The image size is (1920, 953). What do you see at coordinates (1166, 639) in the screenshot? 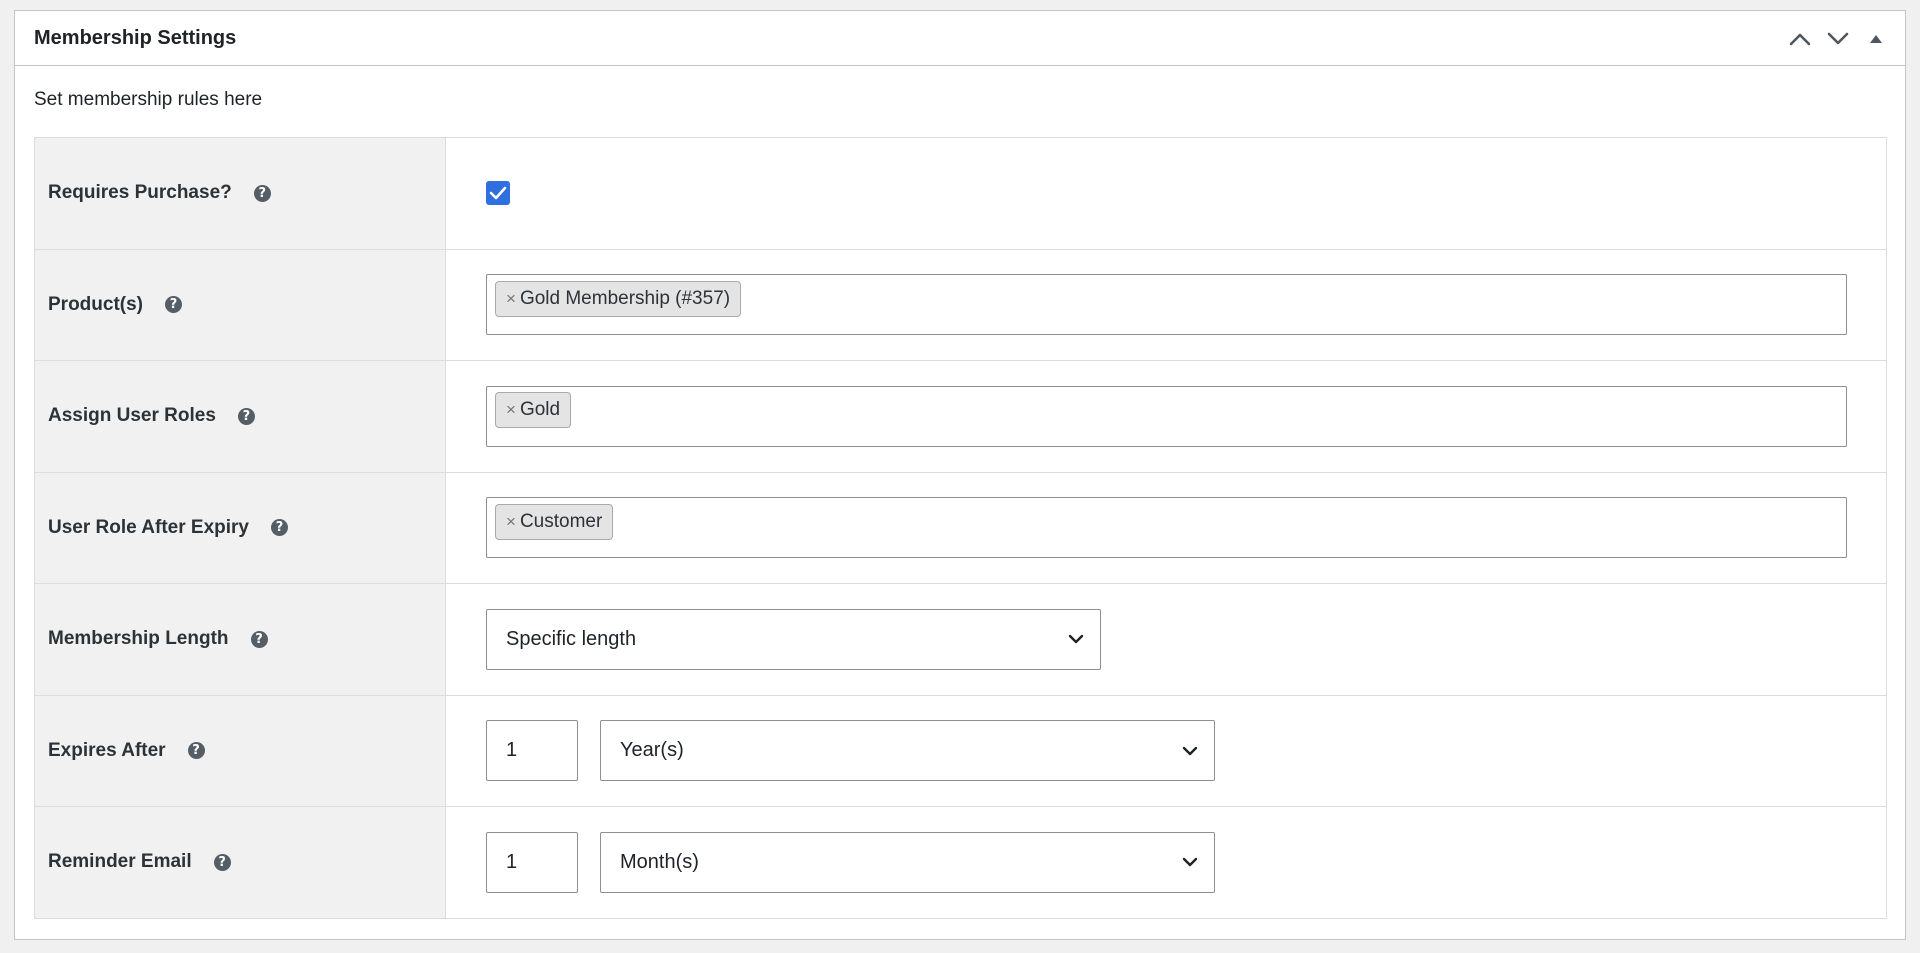
I see `field-cell: Specific length` at bounding box center [1166, 639].